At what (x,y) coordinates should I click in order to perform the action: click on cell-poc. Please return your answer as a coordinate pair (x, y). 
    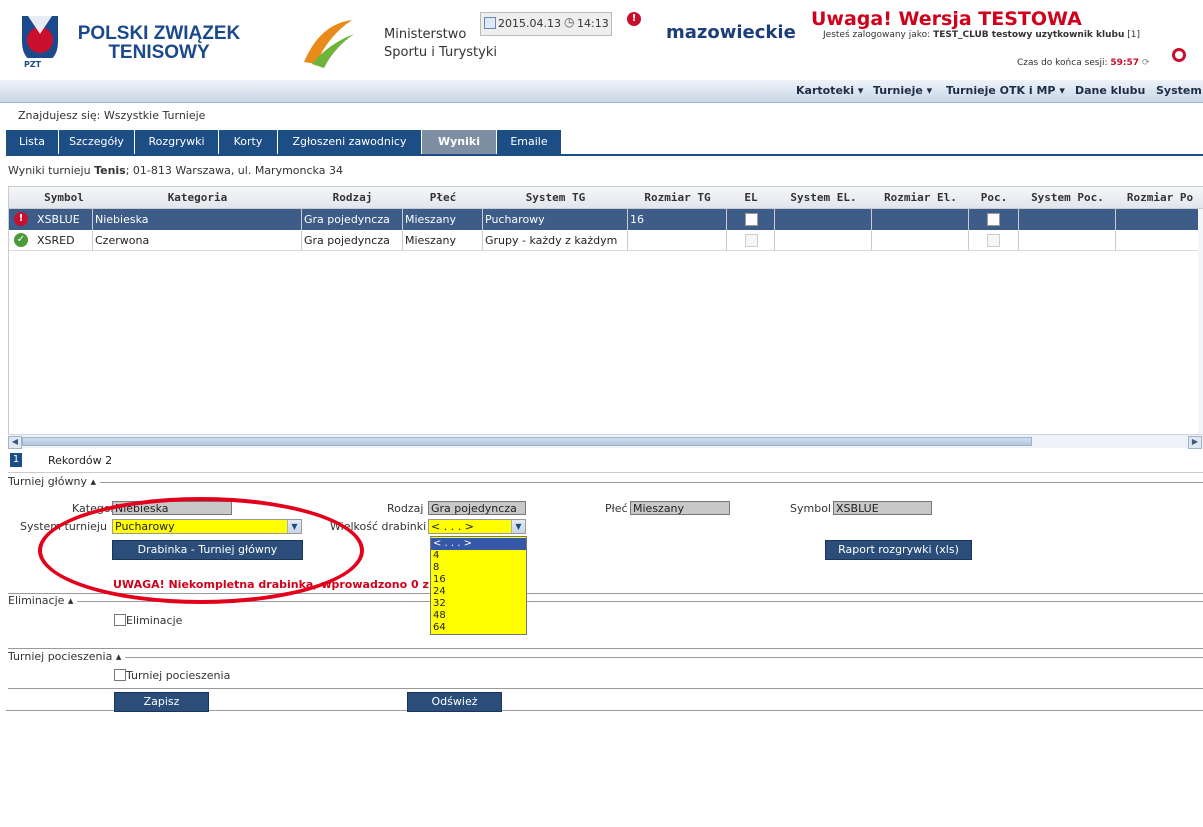
    Looking at the image, I should click on (994, 240).